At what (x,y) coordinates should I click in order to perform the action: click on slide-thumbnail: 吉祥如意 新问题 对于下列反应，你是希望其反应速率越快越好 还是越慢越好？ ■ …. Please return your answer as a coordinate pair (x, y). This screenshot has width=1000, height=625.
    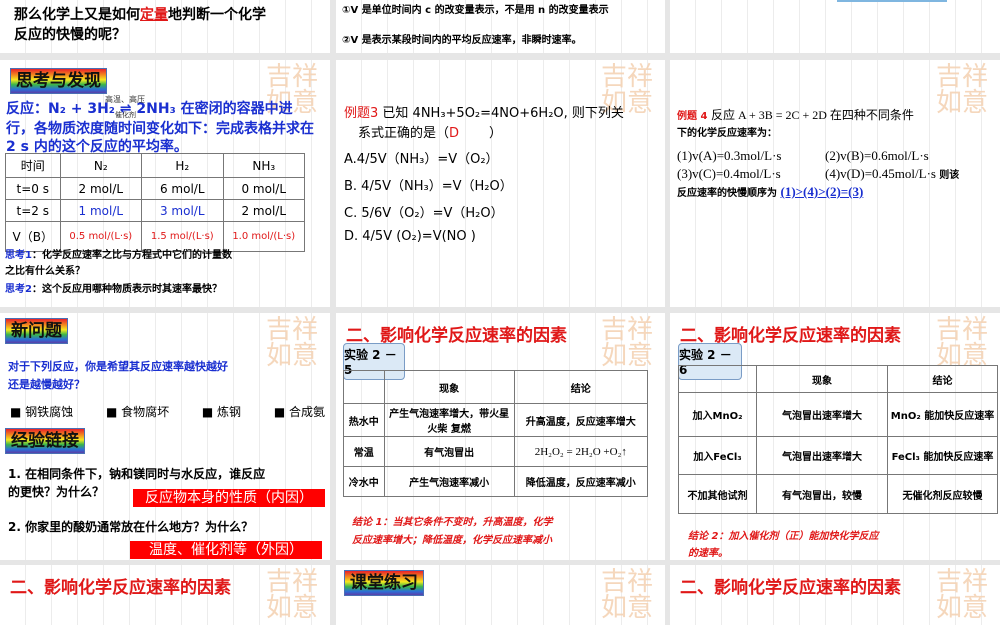
    Looking at the image, I should click on (165, 436).